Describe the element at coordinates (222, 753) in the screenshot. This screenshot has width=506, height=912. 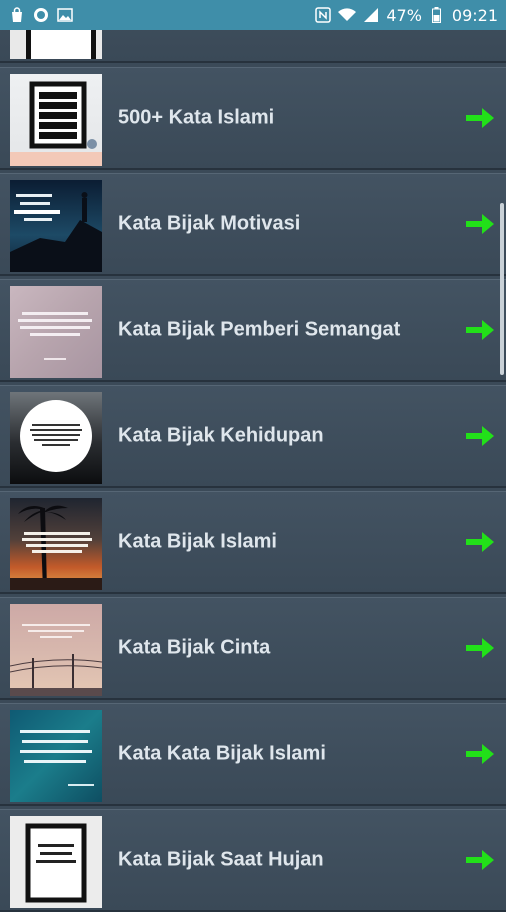
I see `item-label: Kata Kata Bijak Islami` at that location.